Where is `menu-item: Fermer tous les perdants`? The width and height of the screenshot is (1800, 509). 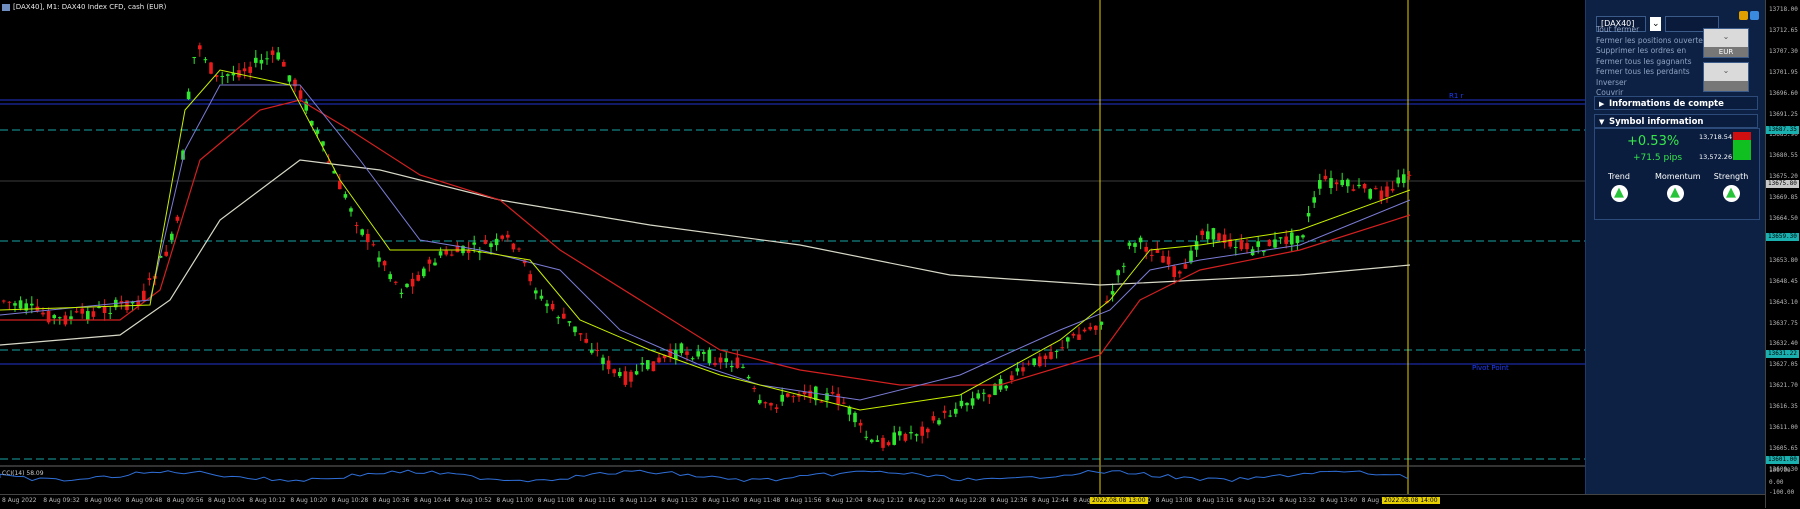 menu-item: Fermer tous les perdants is located at coordinates (1651, 72).